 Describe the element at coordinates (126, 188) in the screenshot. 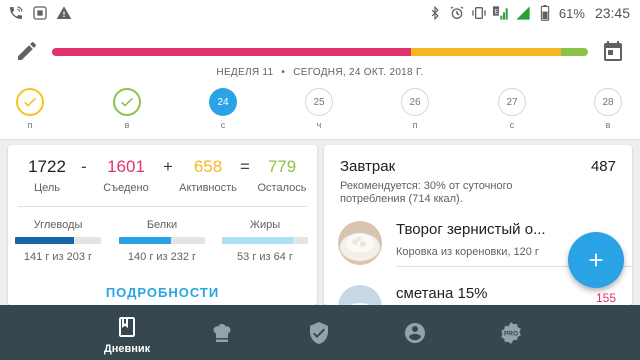

I see `eaten-label: Съедено` at that location.